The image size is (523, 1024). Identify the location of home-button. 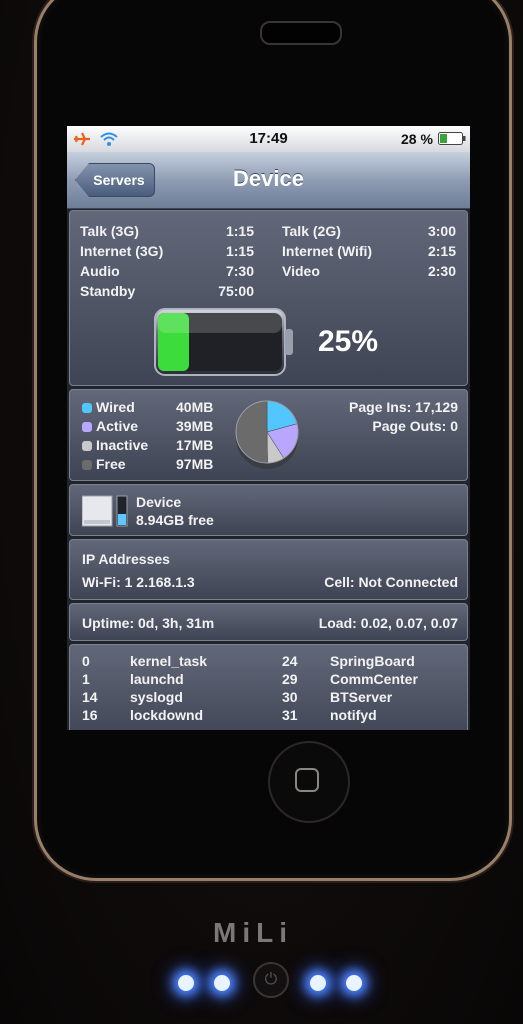
(309, 782).